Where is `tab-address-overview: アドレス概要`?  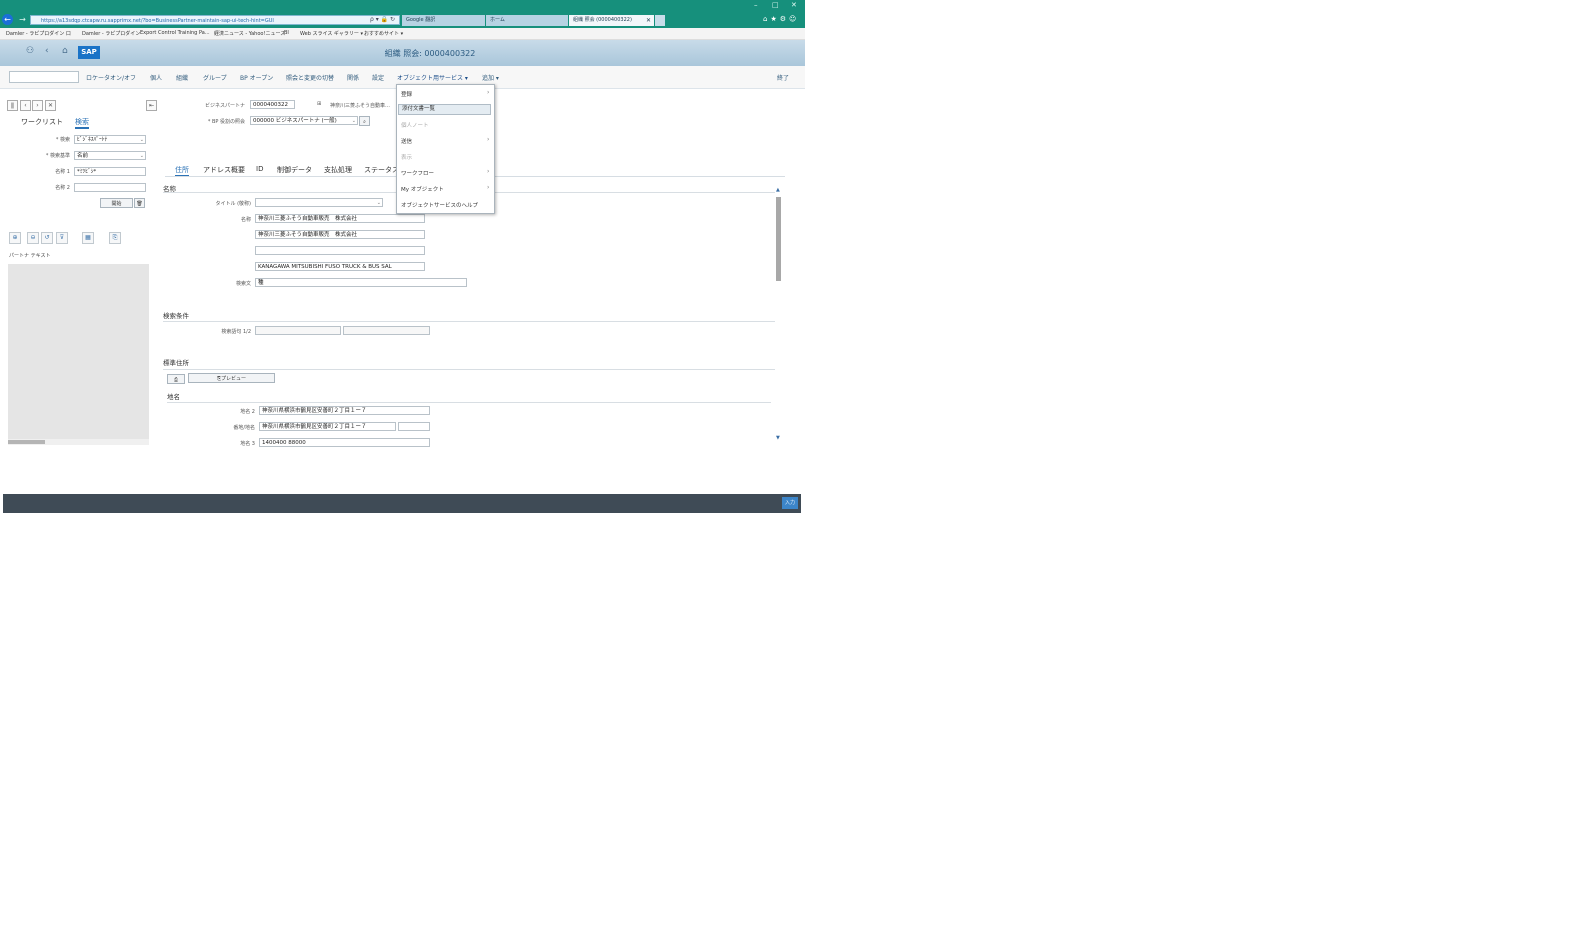
tab-address-overview: アドレス概要 is located at coordinates (224, 170).